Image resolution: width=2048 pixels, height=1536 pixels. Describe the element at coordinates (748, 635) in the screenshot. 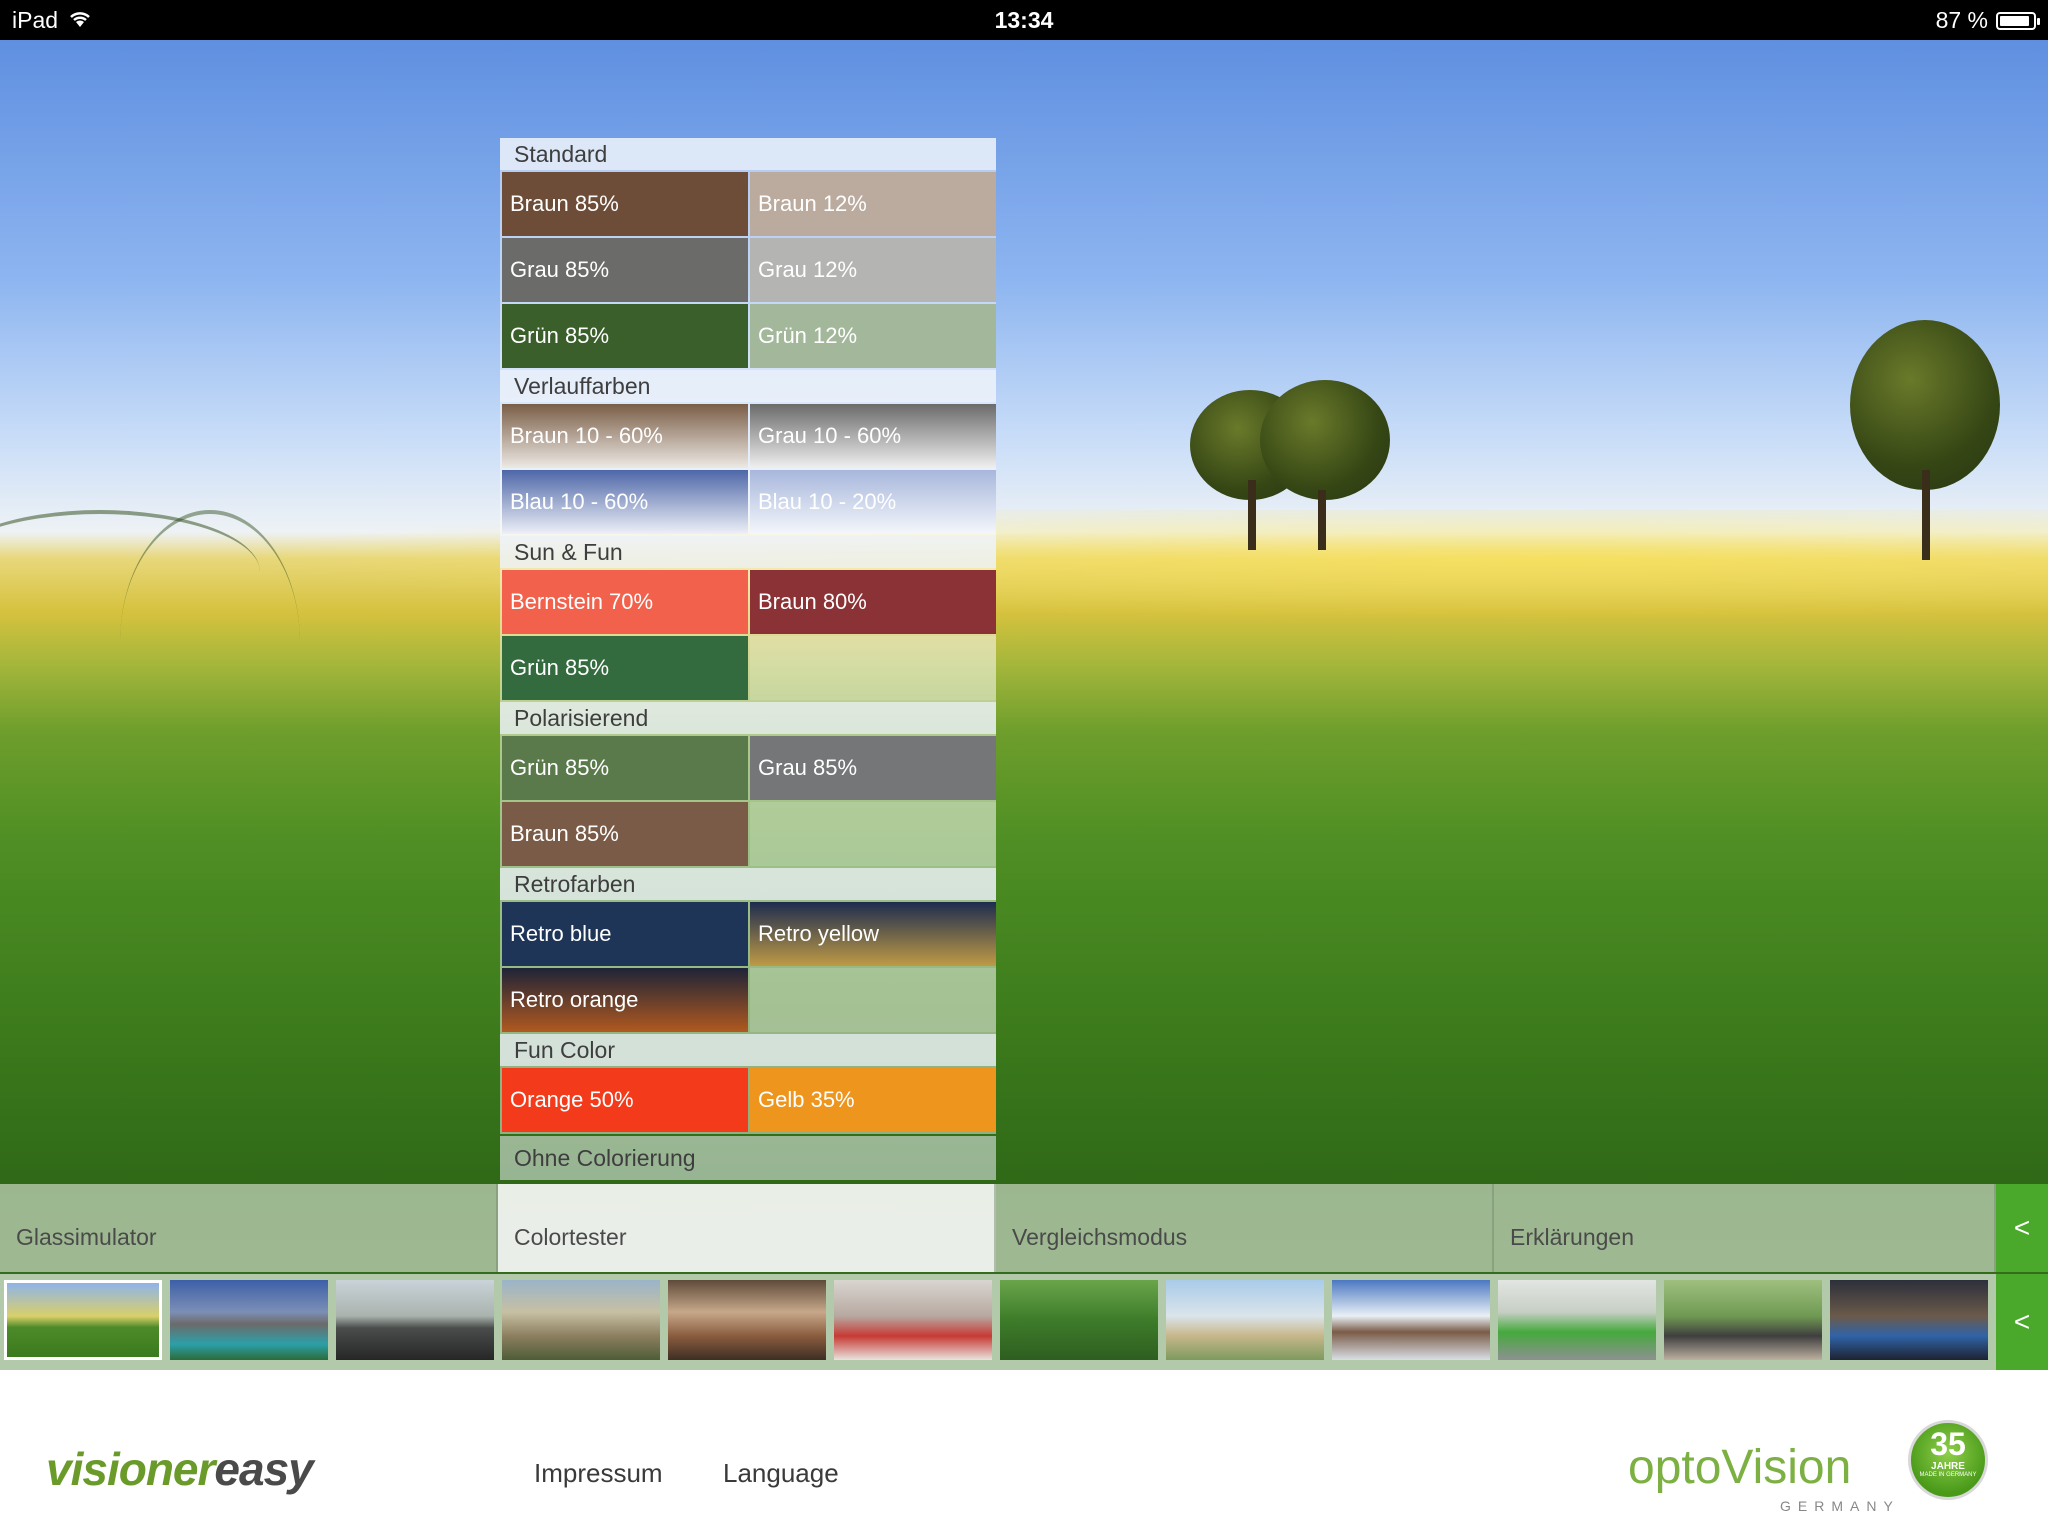

I see `swatch-grid: Bernstein 70% Braun 80% Grün 85%` at that location.